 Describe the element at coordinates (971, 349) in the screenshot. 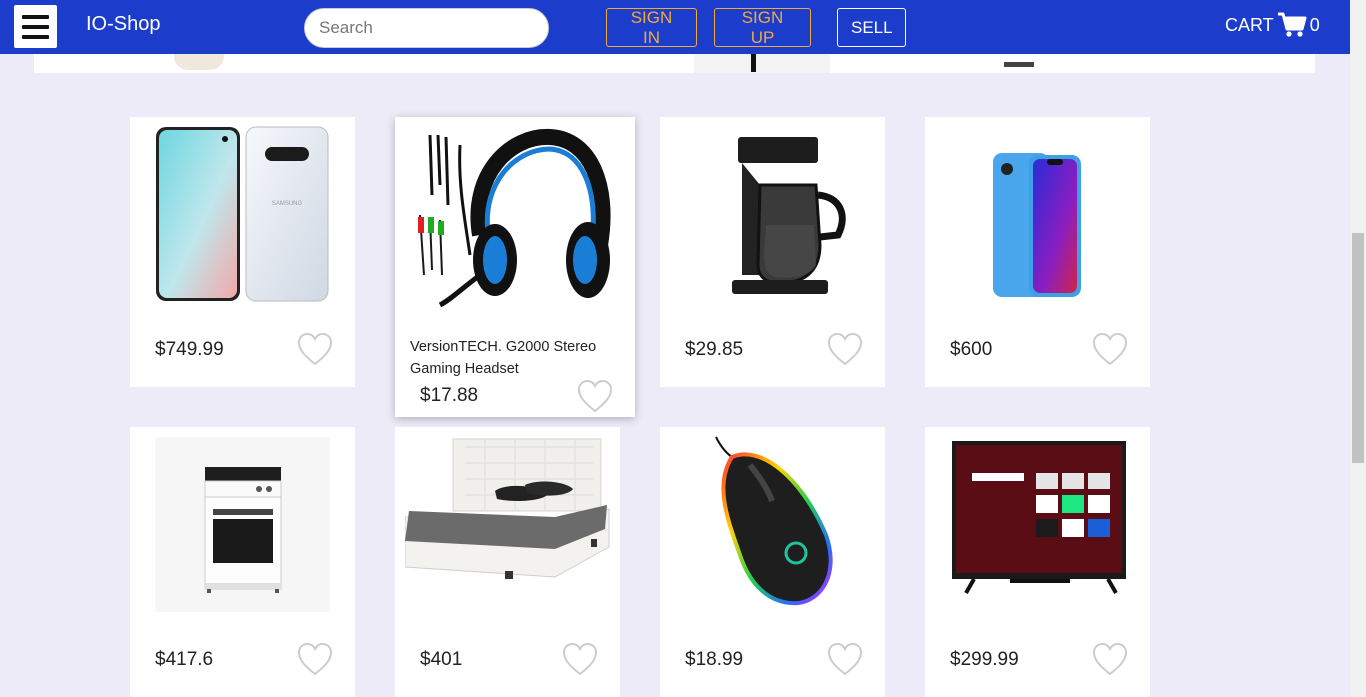

I see `product-price: $600` at that location.